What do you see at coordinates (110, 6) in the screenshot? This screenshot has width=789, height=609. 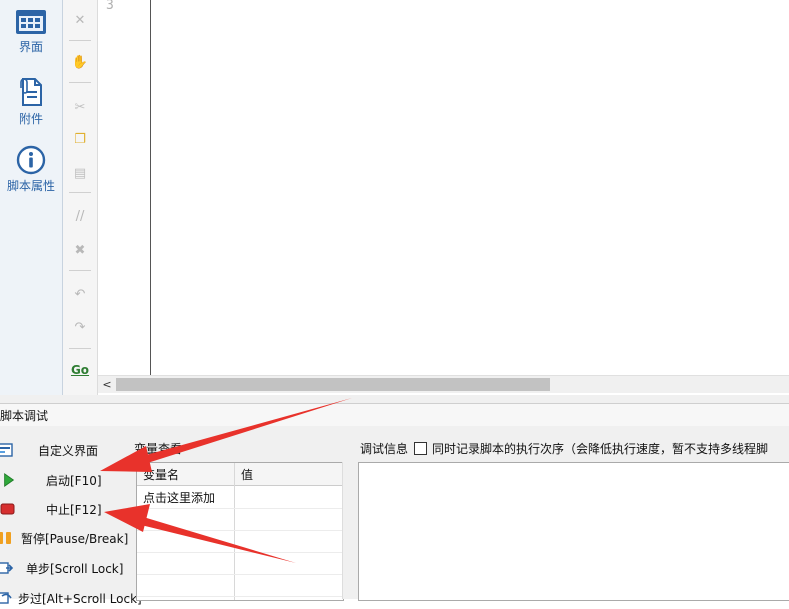 I see `line-number: 3` at bounding box center [110, 6].